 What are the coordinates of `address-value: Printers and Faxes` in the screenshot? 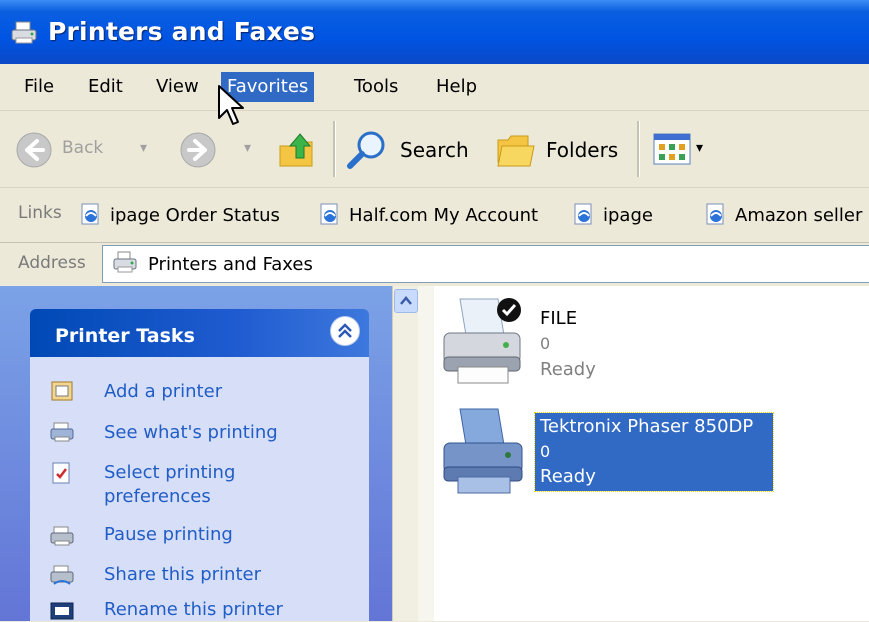 It's located at (230, 264).